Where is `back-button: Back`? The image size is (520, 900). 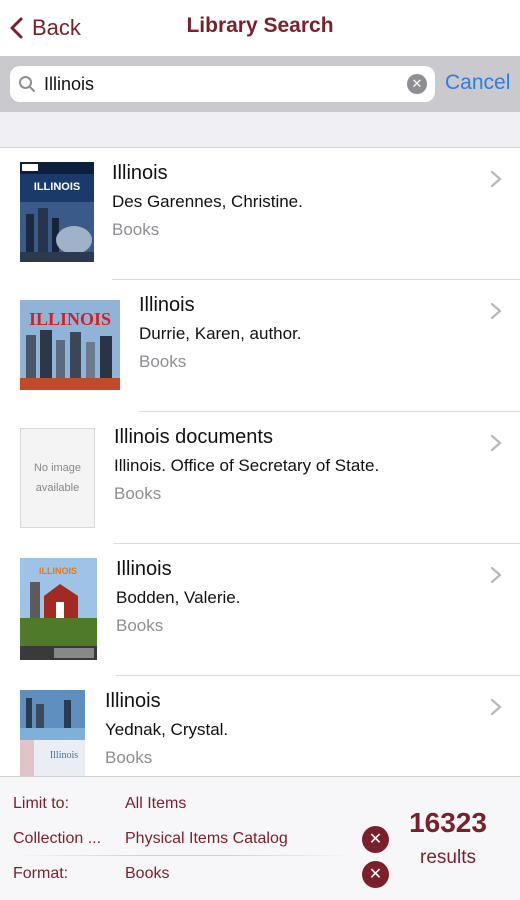 back-button: Back is located at coordinates (44, 28).